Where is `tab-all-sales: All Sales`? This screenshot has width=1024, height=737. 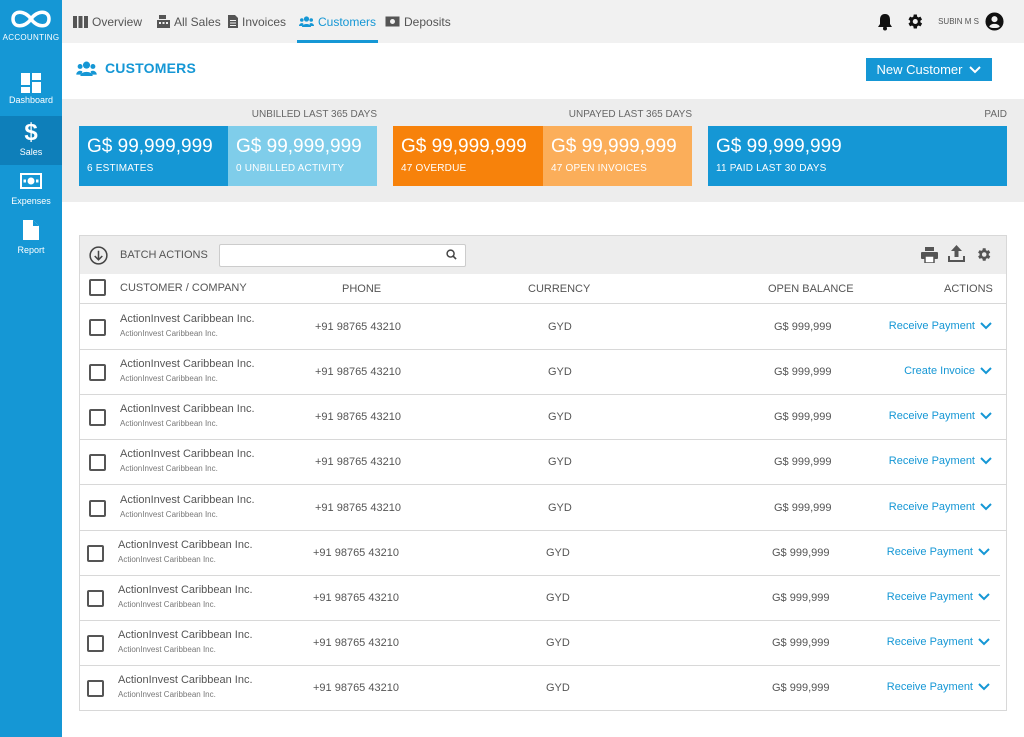
tab-all-sales: All Sales is located at coordinates (189, 21).